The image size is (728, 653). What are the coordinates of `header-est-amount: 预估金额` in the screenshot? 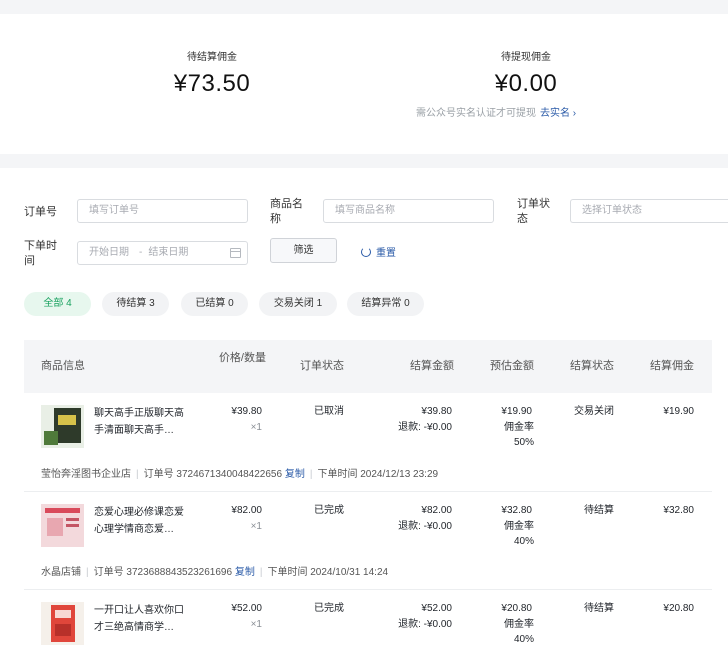 It's located at (512, 366).